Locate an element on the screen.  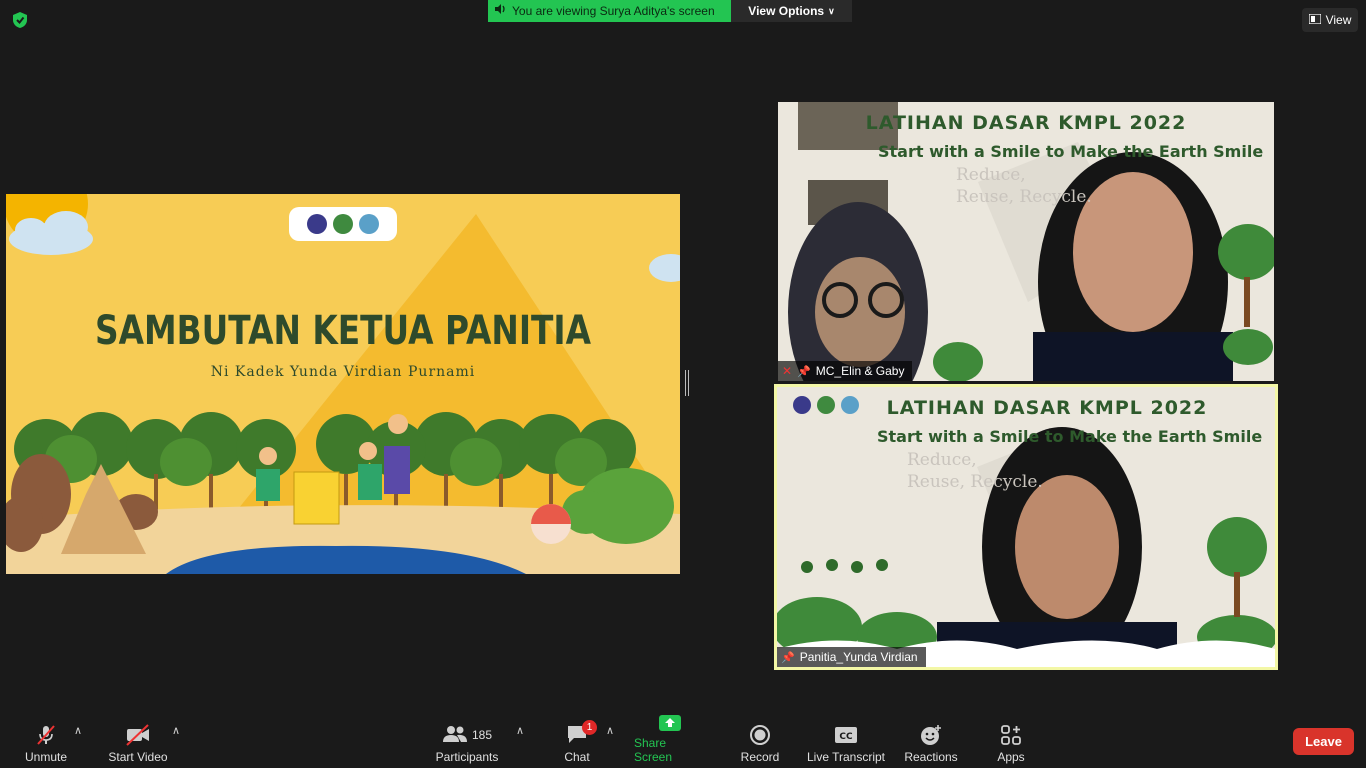
participant-name-tag: 📌 Panitia_Yunda Virdian is located at coordinates (851, 657).